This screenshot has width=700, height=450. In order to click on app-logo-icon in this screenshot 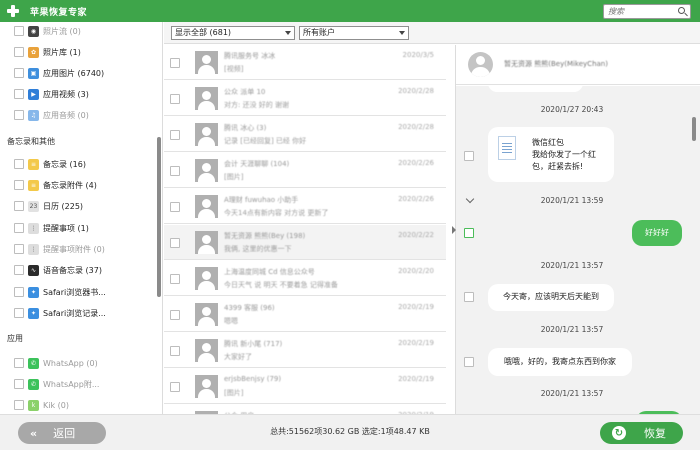, I will do `click(13, 11)`.